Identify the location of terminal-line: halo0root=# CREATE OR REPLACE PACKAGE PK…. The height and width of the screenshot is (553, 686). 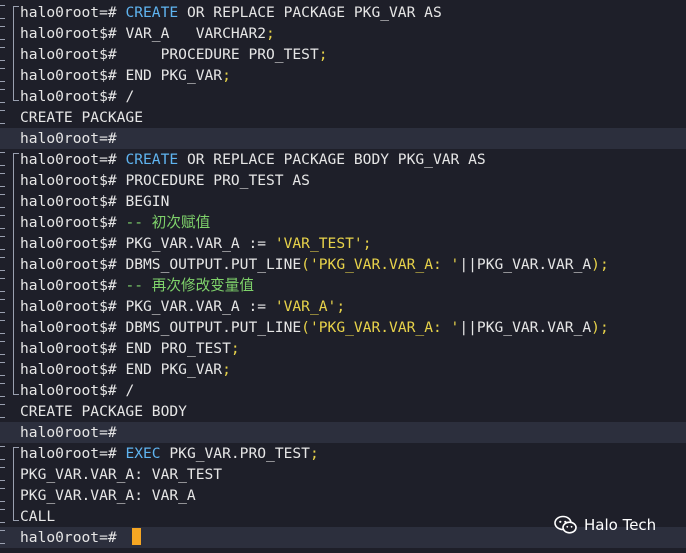
(343, 12).